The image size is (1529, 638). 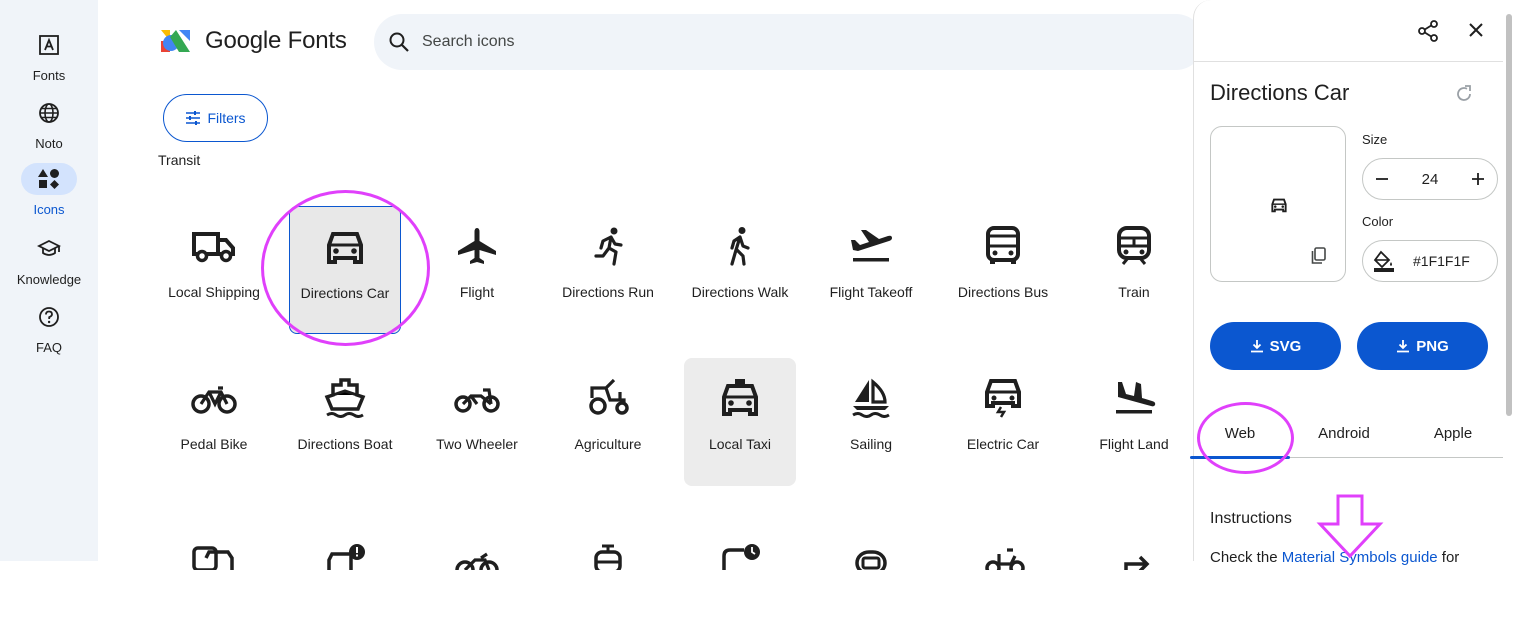 What do you see at coordinates (276, 40) in the screenshot?
I see `logo-text: Google Fonts` at bounding box center [276, 40].